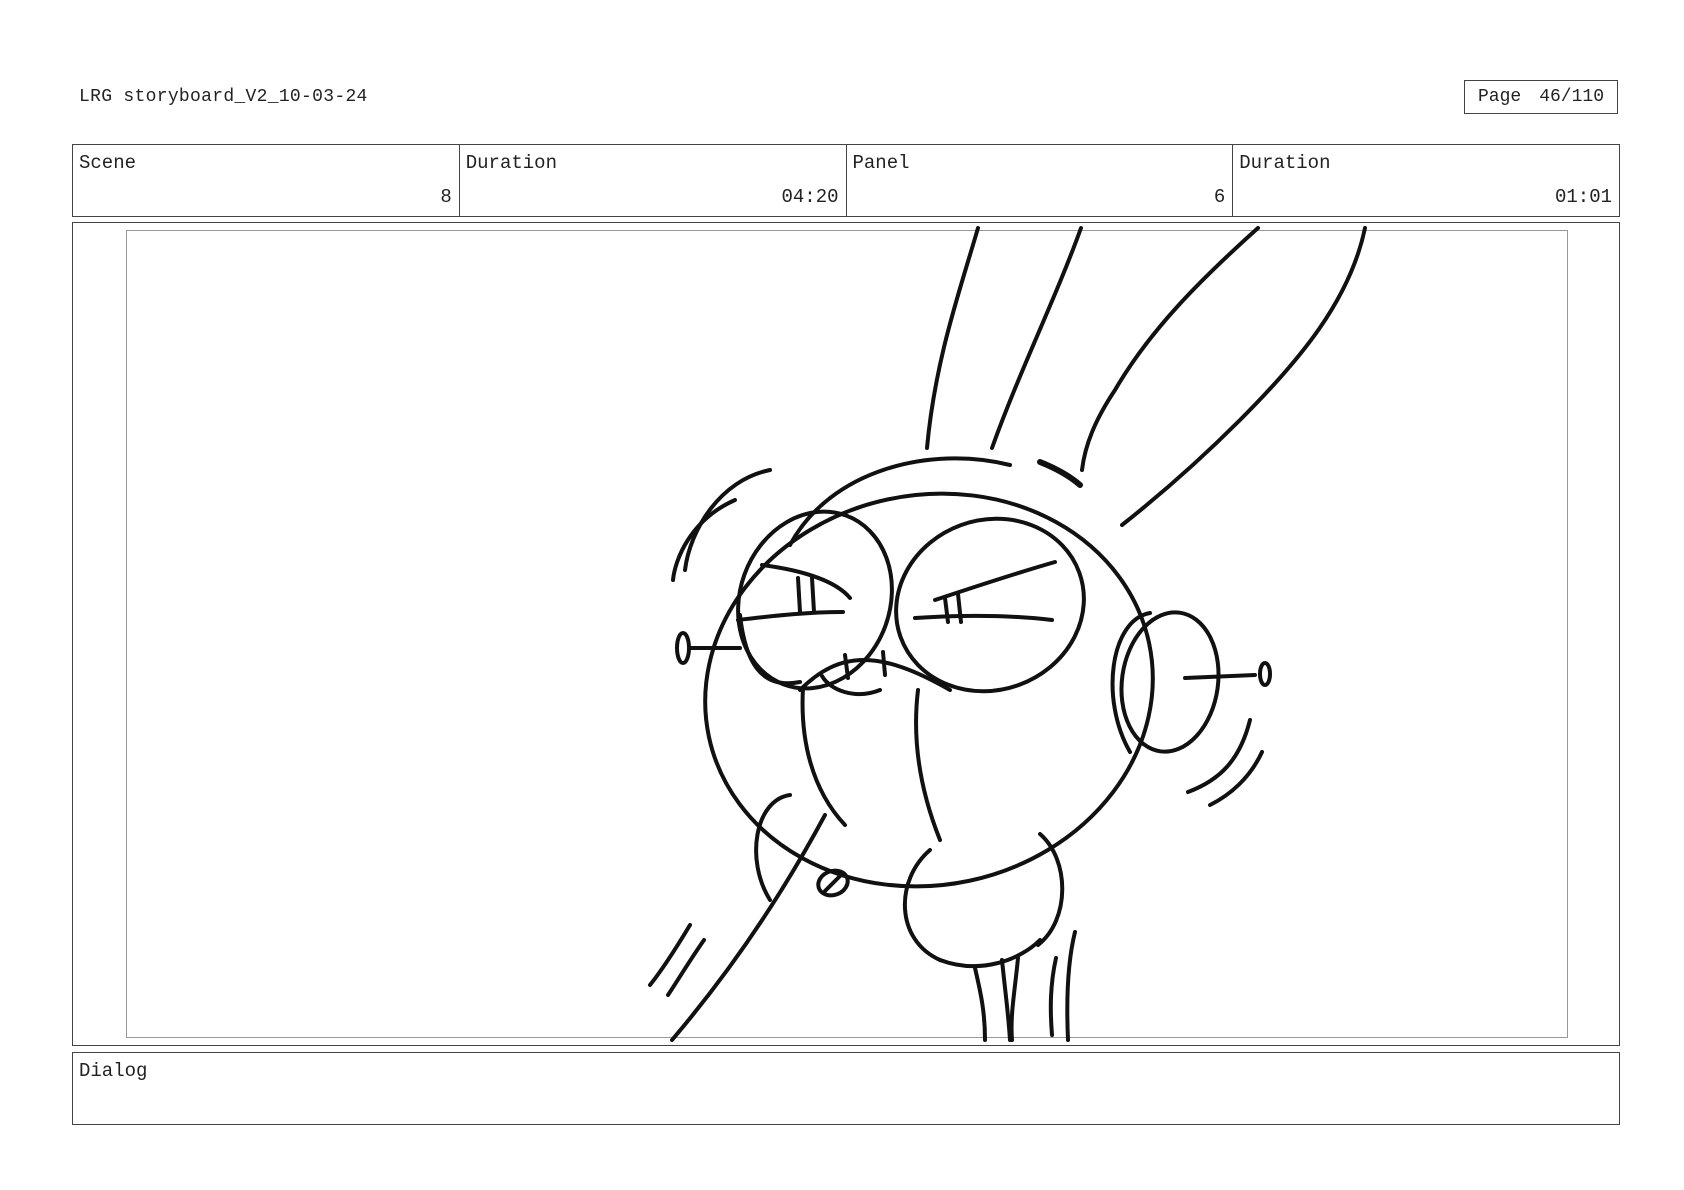  What do you see at coordinates (846, 1088) in the screenshot?
I see `dialog-box: Dialog` at bounding box center [846, 1088].